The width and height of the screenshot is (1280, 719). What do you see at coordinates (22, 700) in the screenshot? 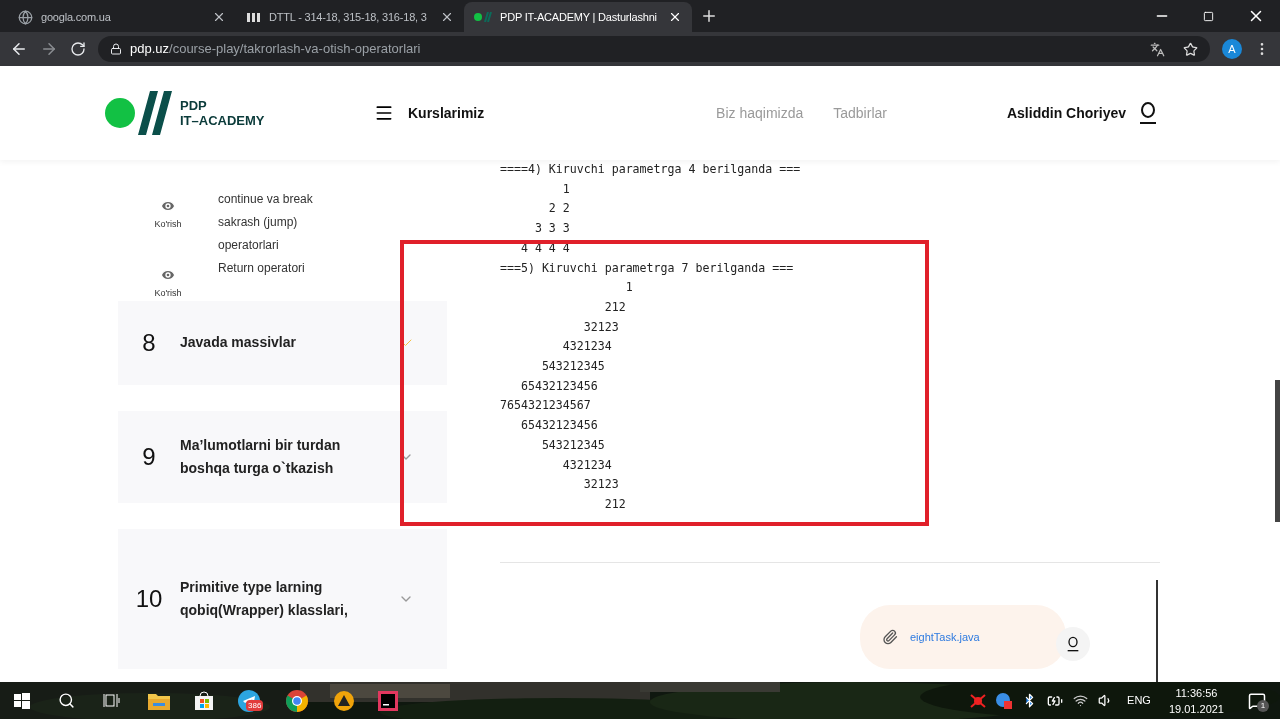
I see `windows-start-icon` at bounding box center [22, 700].